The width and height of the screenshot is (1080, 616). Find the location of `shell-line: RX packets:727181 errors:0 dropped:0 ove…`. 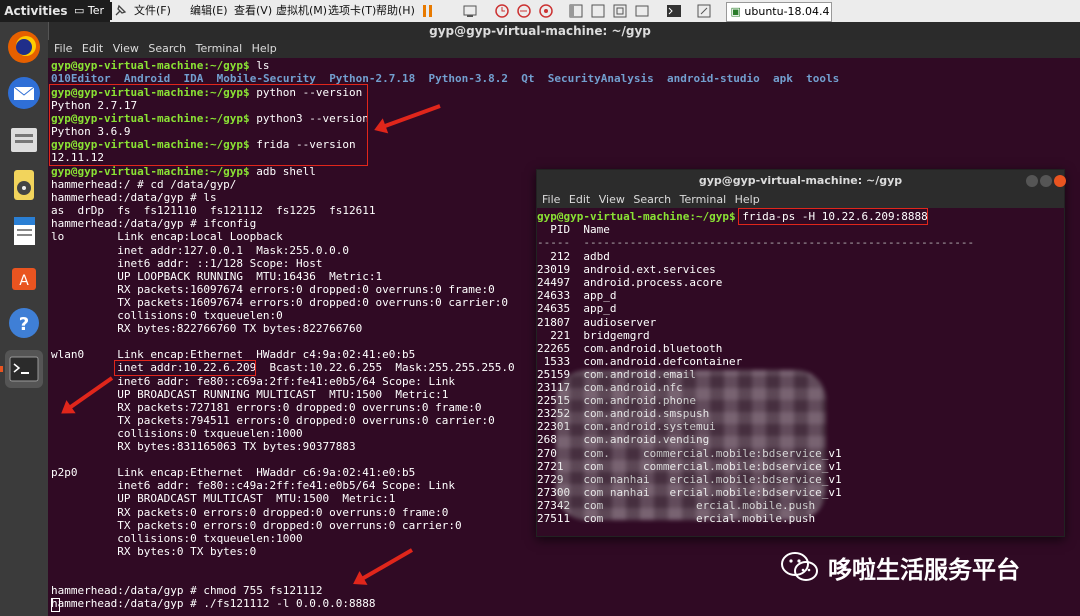

shell-line: RX packets:727181 errors:0 dropped:0 ove… is located at coordinates (266, 407).